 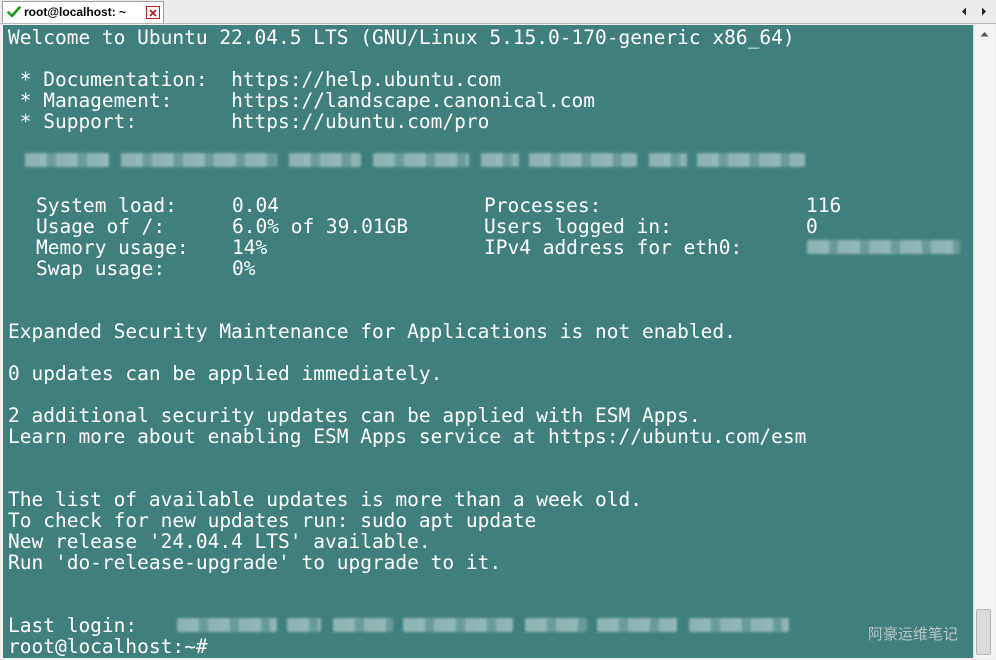 I want to click on ipv4-address-label: IPv4 address for eth0:, so click(x=613, y=247).